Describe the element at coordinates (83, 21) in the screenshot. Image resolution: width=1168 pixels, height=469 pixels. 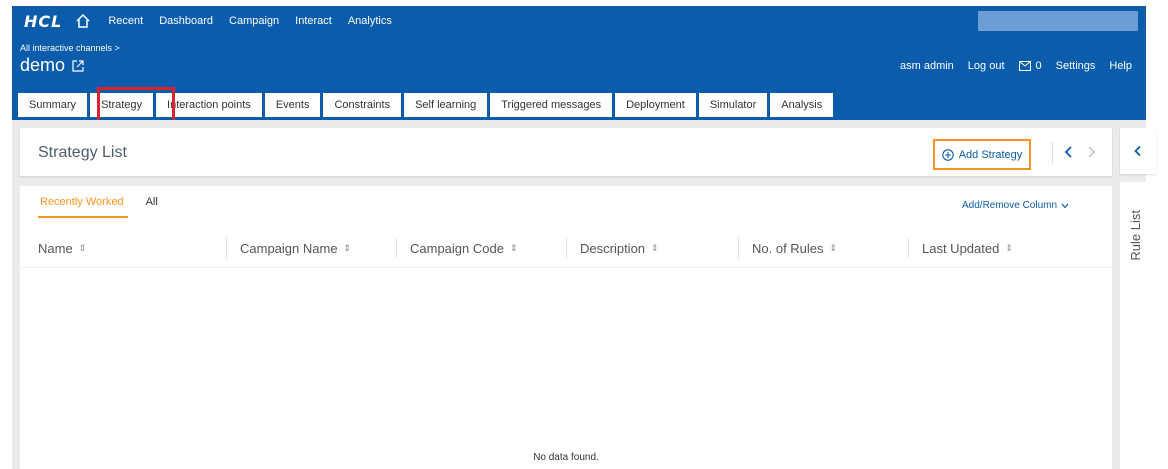
I see `home-icon` at that location.